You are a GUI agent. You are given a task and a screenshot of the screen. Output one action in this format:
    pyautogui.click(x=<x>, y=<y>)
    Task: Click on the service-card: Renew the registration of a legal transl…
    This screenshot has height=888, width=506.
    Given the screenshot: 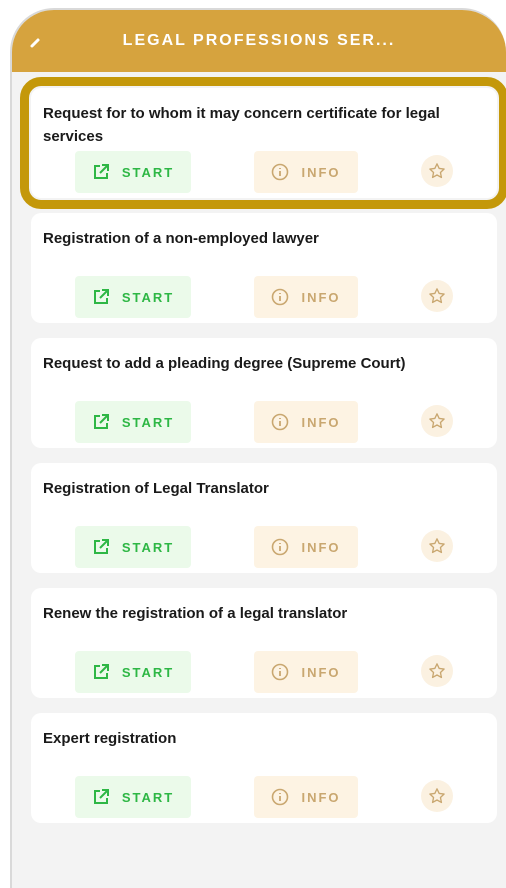 What is the action you would take?
    pyautogui.click(x=264, y=643)
    